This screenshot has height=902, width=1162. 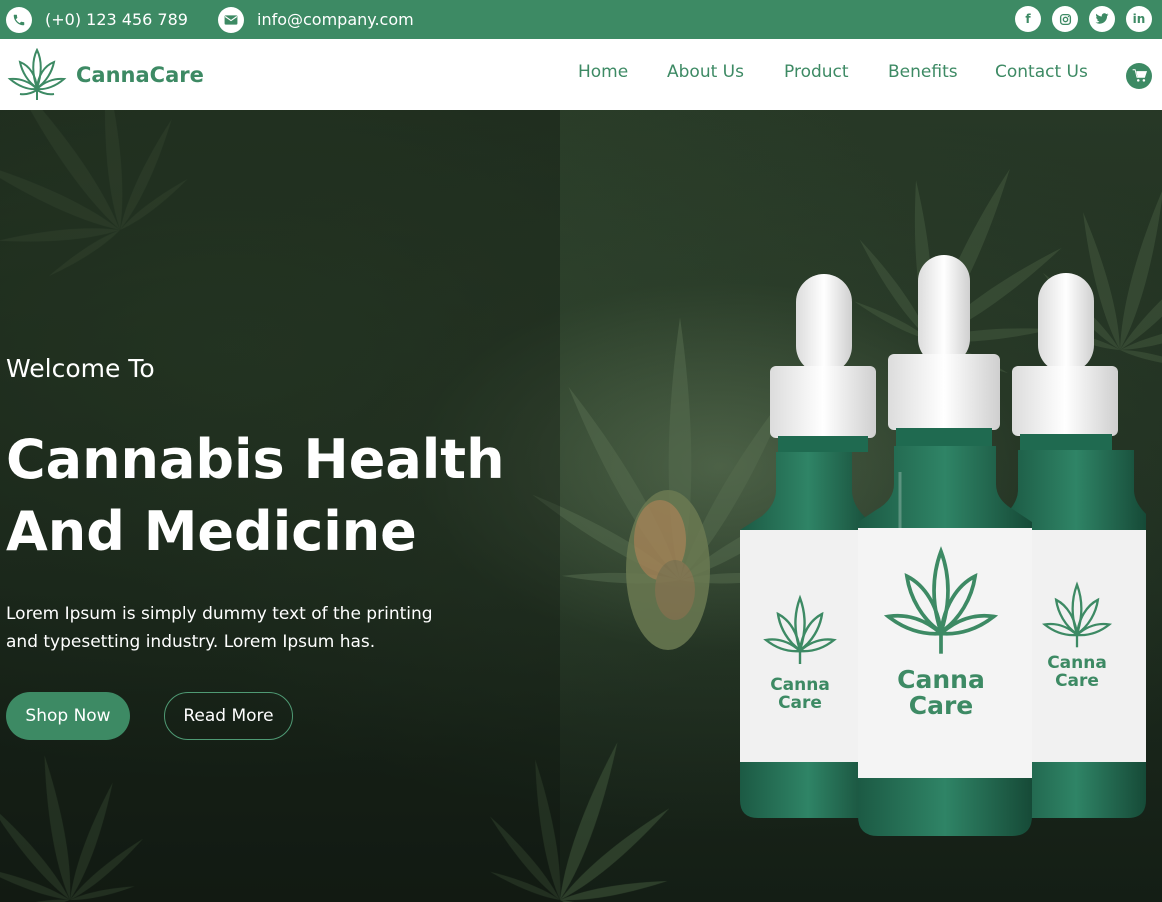 I want to click on bottle-left-label-line1: Canna, so click(x=800, y=685).